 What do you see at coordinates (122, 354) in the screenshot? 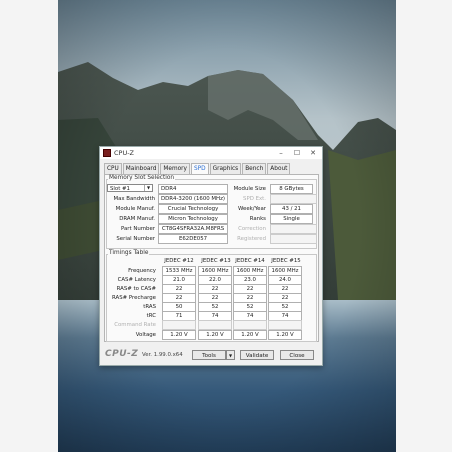
I see `cpuz-brand-logo: CPU-Z` at bounding box center [122, 354].